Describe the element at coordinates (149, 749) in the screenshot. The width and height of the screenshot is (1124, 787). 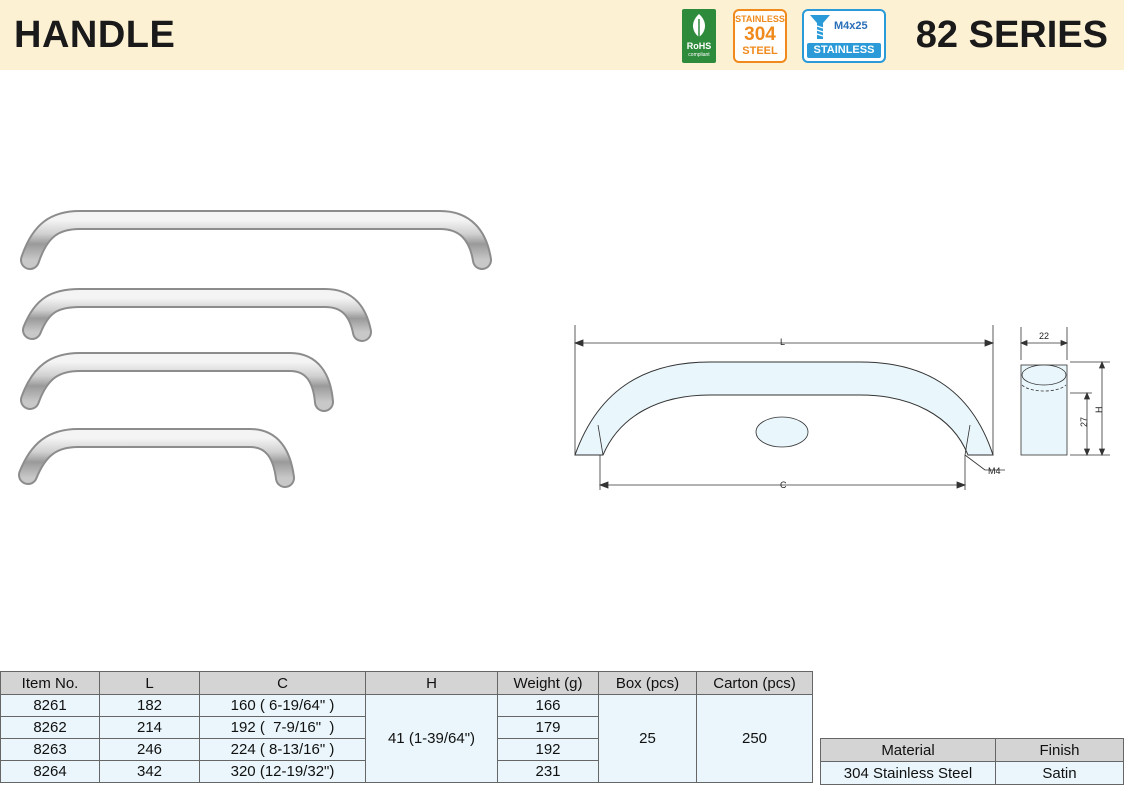
I see `cell-l: 246` at that location.